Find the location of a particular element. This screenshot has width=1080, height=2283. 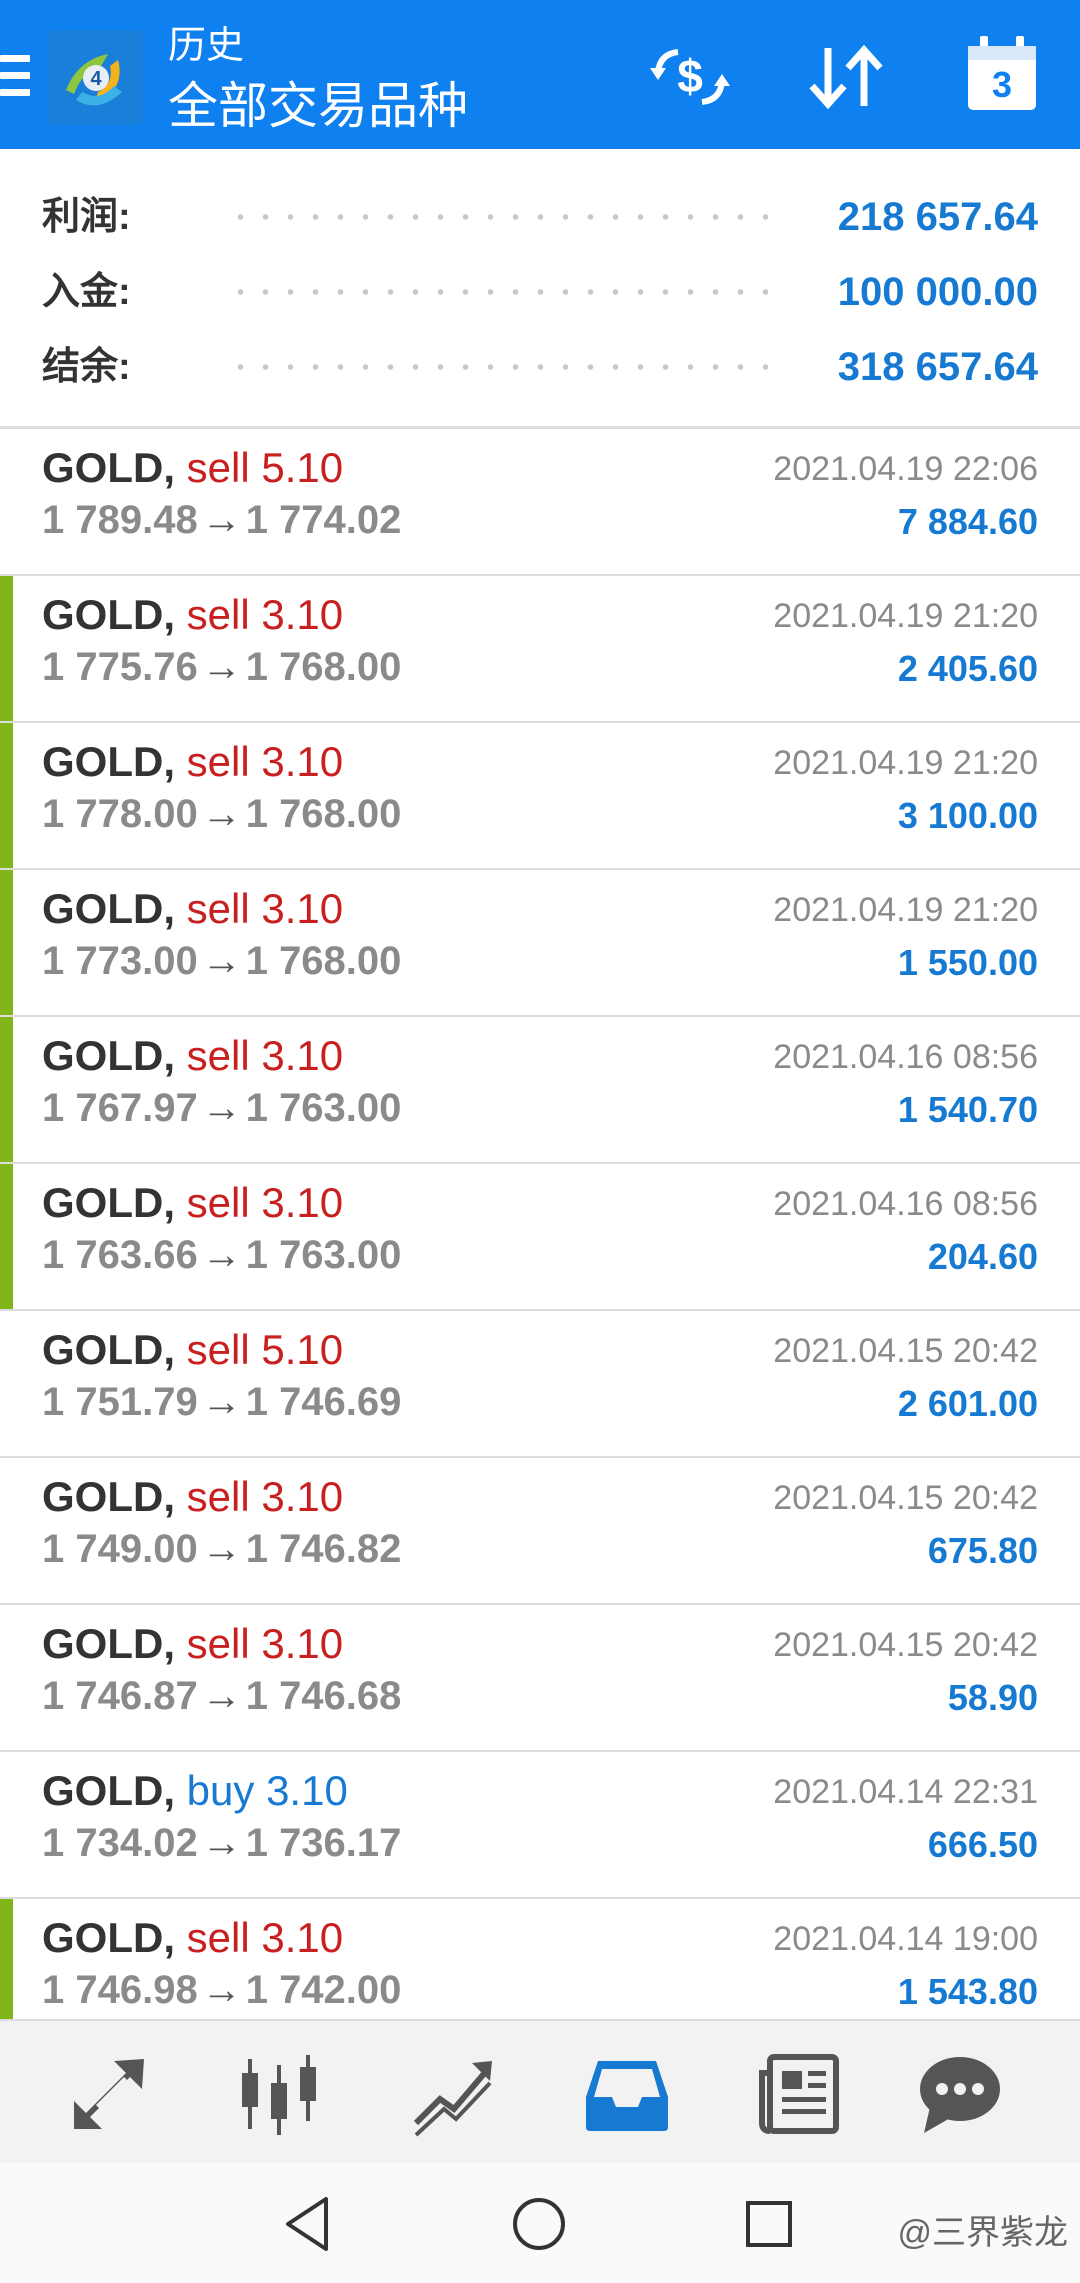

quotes-arrows-icon is located at coordinates (109, 2094).